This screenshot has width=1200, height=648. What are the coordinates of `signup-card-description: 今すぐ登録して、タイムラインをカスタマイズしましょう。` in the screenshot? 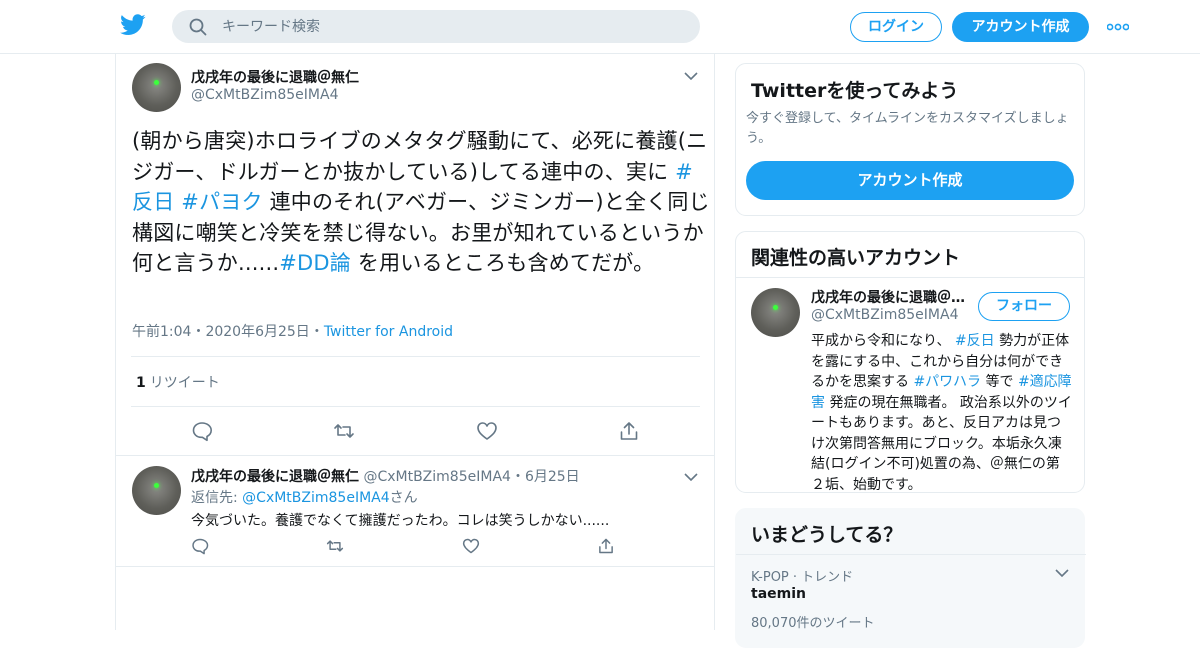 It's located at (907, 128).